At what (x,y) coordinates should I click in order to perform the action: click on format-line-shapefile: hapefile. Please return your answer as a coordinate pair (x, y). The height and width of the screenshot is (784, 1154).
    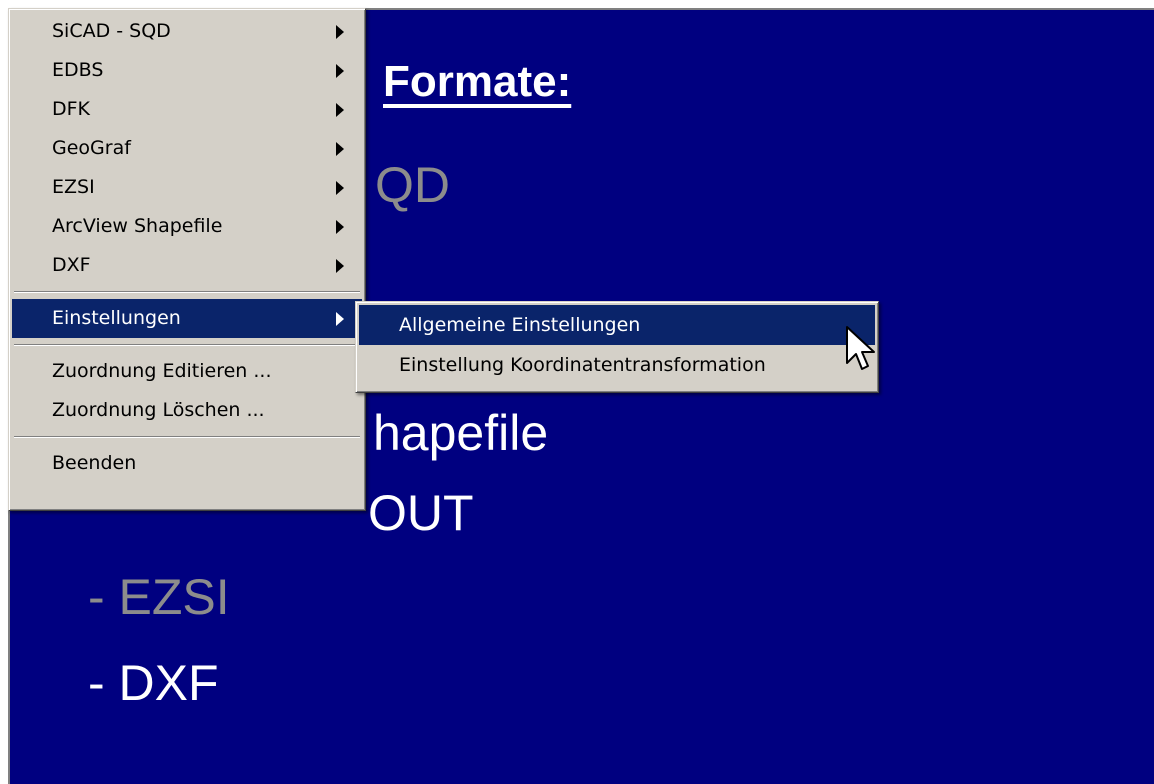
    Looking at the image, I should click on (461, 433).